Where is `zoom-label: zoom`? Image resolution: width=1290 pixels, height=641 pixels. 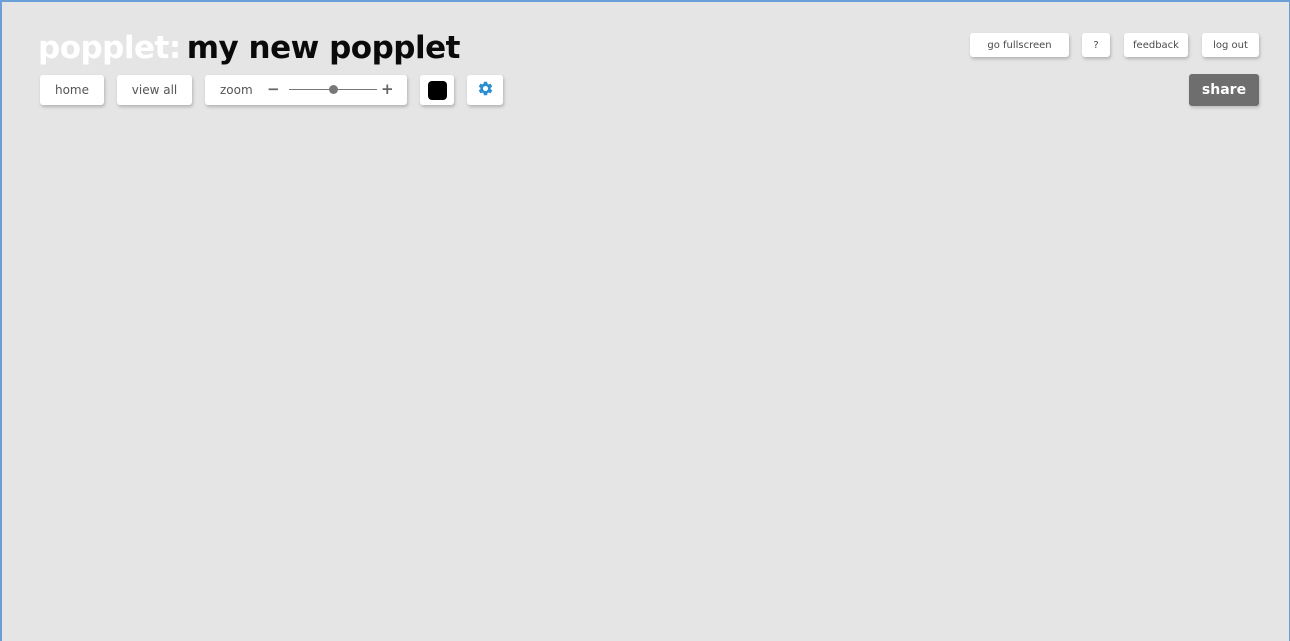 zoom-label: zoom is located at coordinates (236, 90).